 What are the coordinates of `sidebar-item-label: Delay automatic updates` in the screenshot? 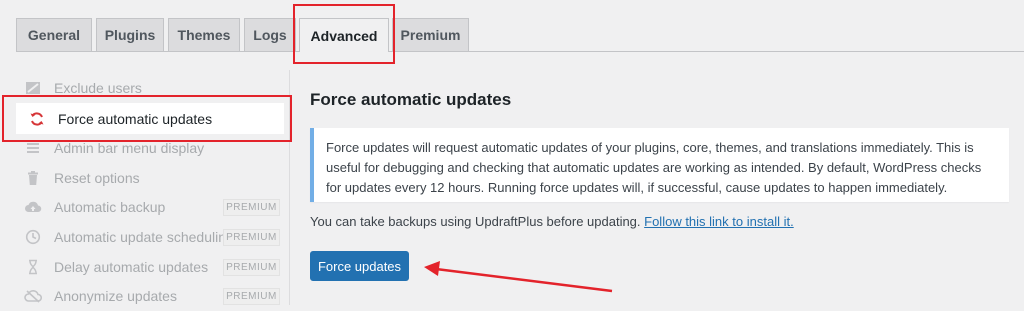 It's located at (131, 267).